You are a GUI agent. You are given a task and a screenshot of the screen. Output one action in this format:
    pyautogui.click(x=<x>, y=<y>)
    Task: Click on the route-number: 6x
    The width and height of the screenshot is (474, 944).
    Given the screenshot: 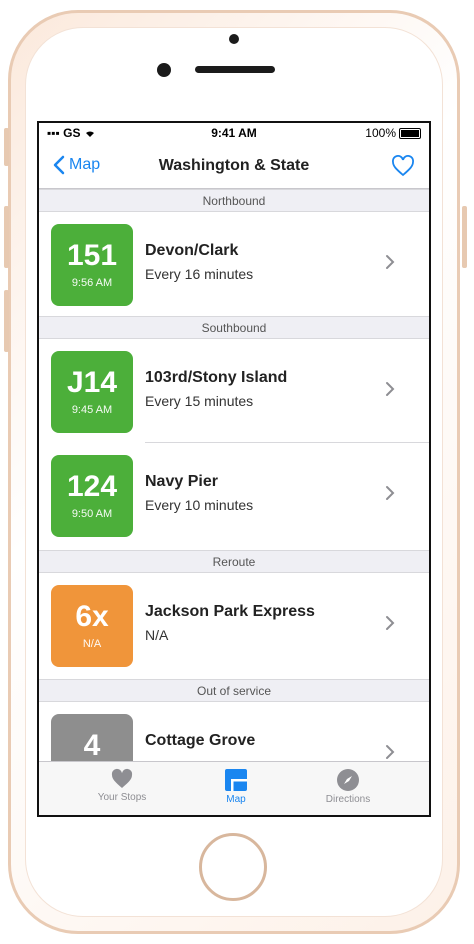 What is the action you would take?
    pyautogui.click(x=92, y=616)
    